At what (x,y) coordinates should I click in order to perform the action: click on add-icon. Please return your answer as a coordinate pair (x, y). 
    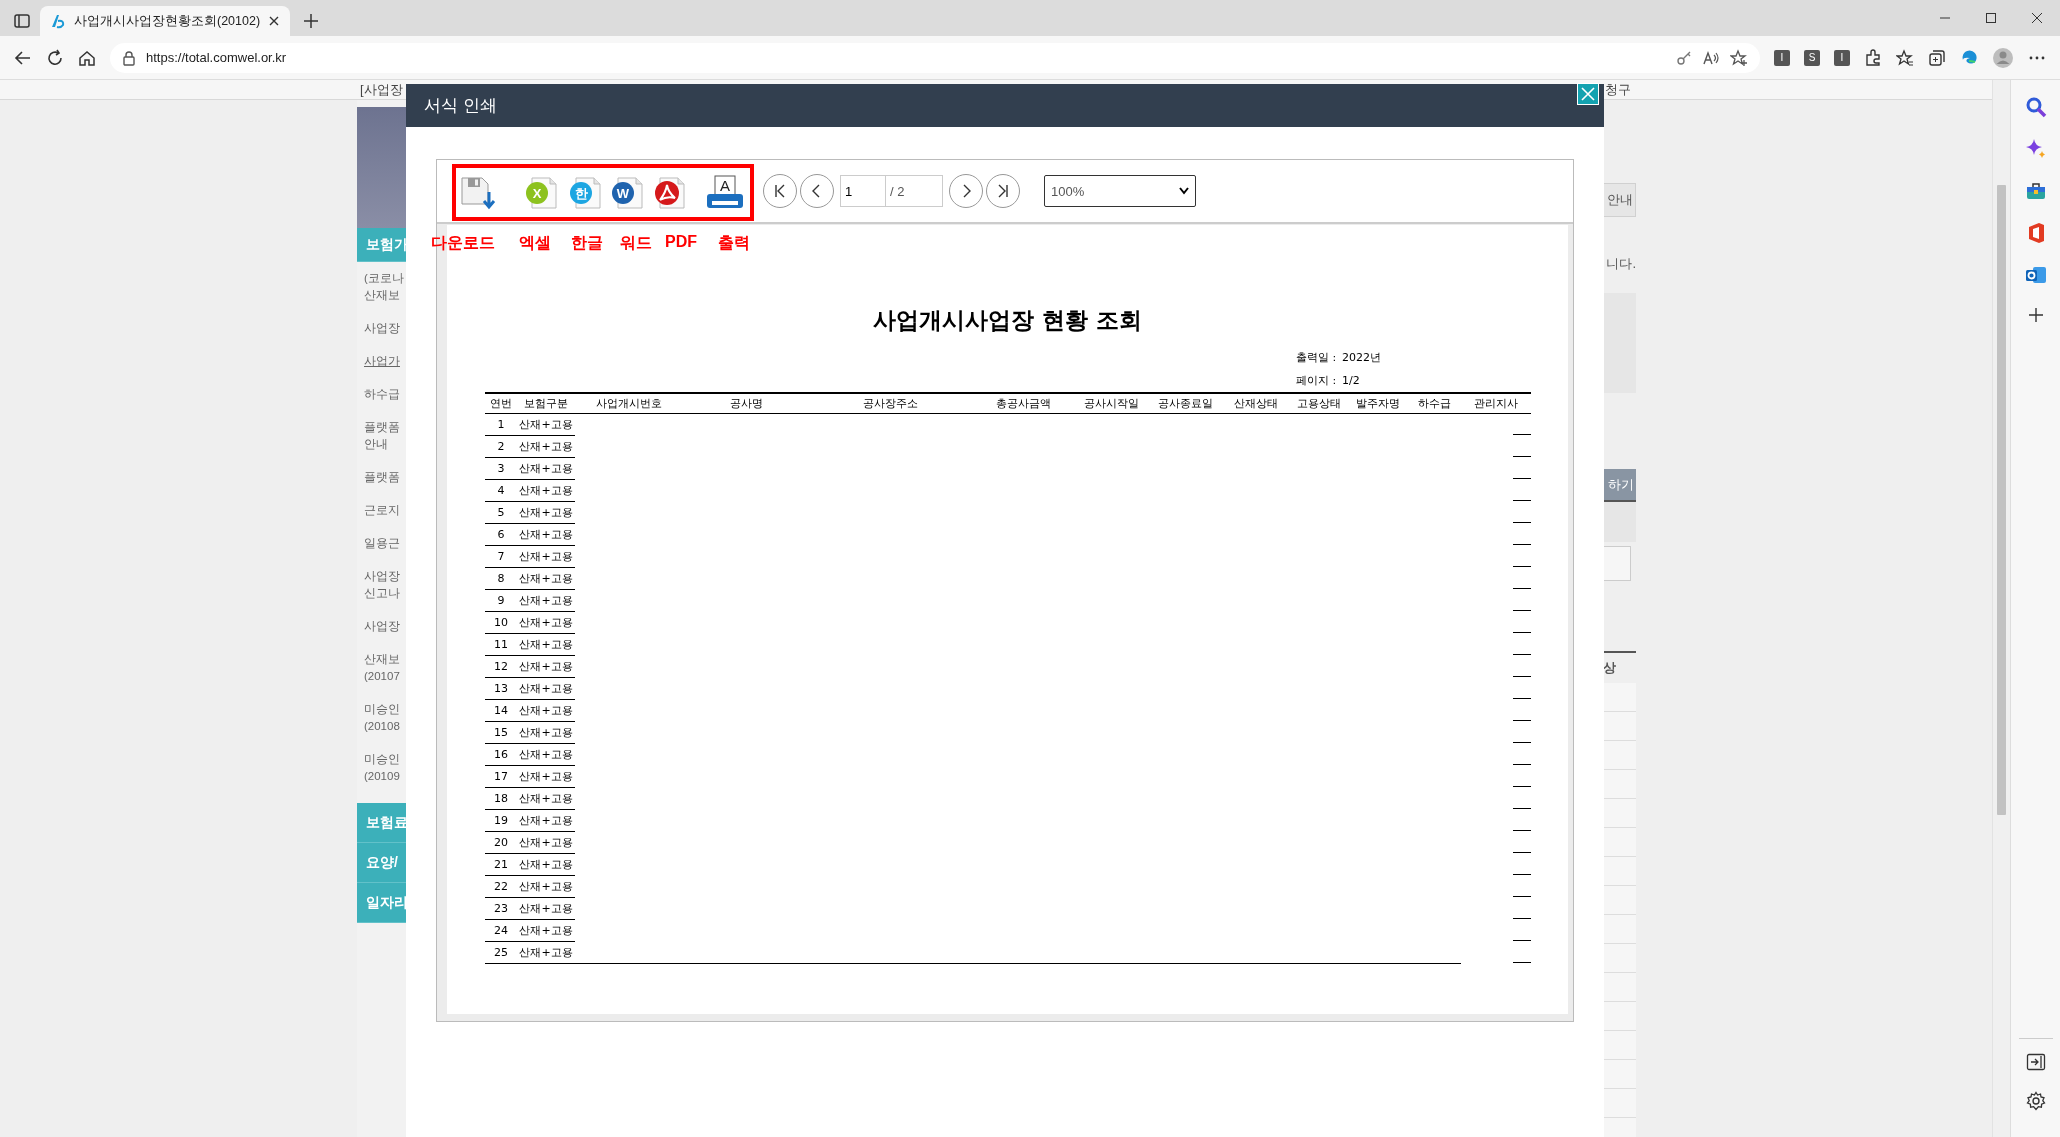
    Looking at the image, I should click on (2035, 315).